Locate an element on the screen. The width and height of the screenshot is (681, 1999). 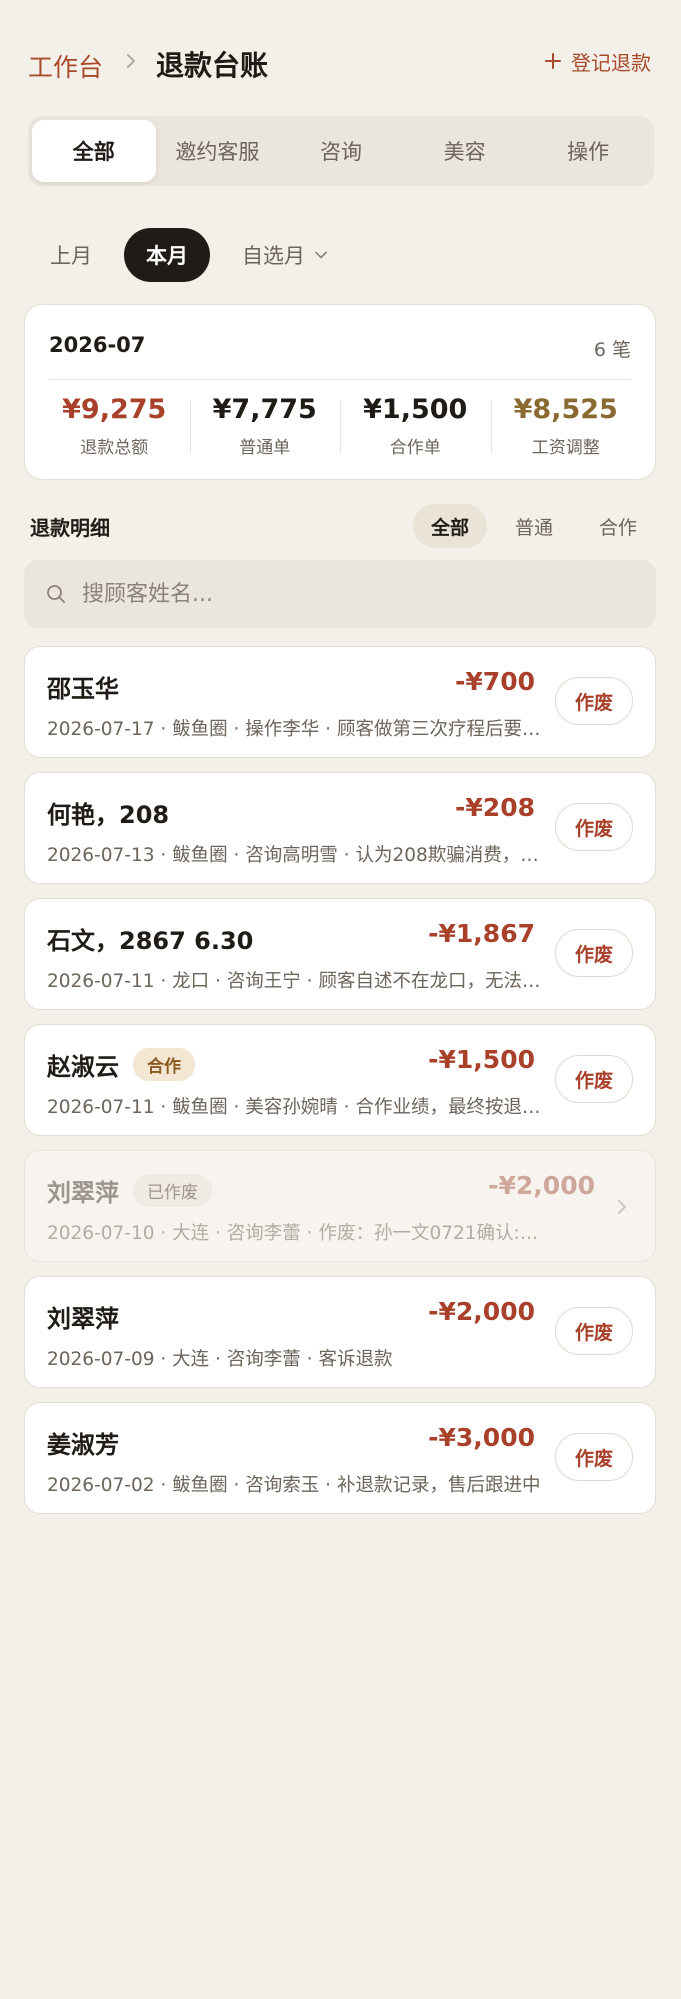
page-title: 退款台账 is located at coordinates (212, 65).